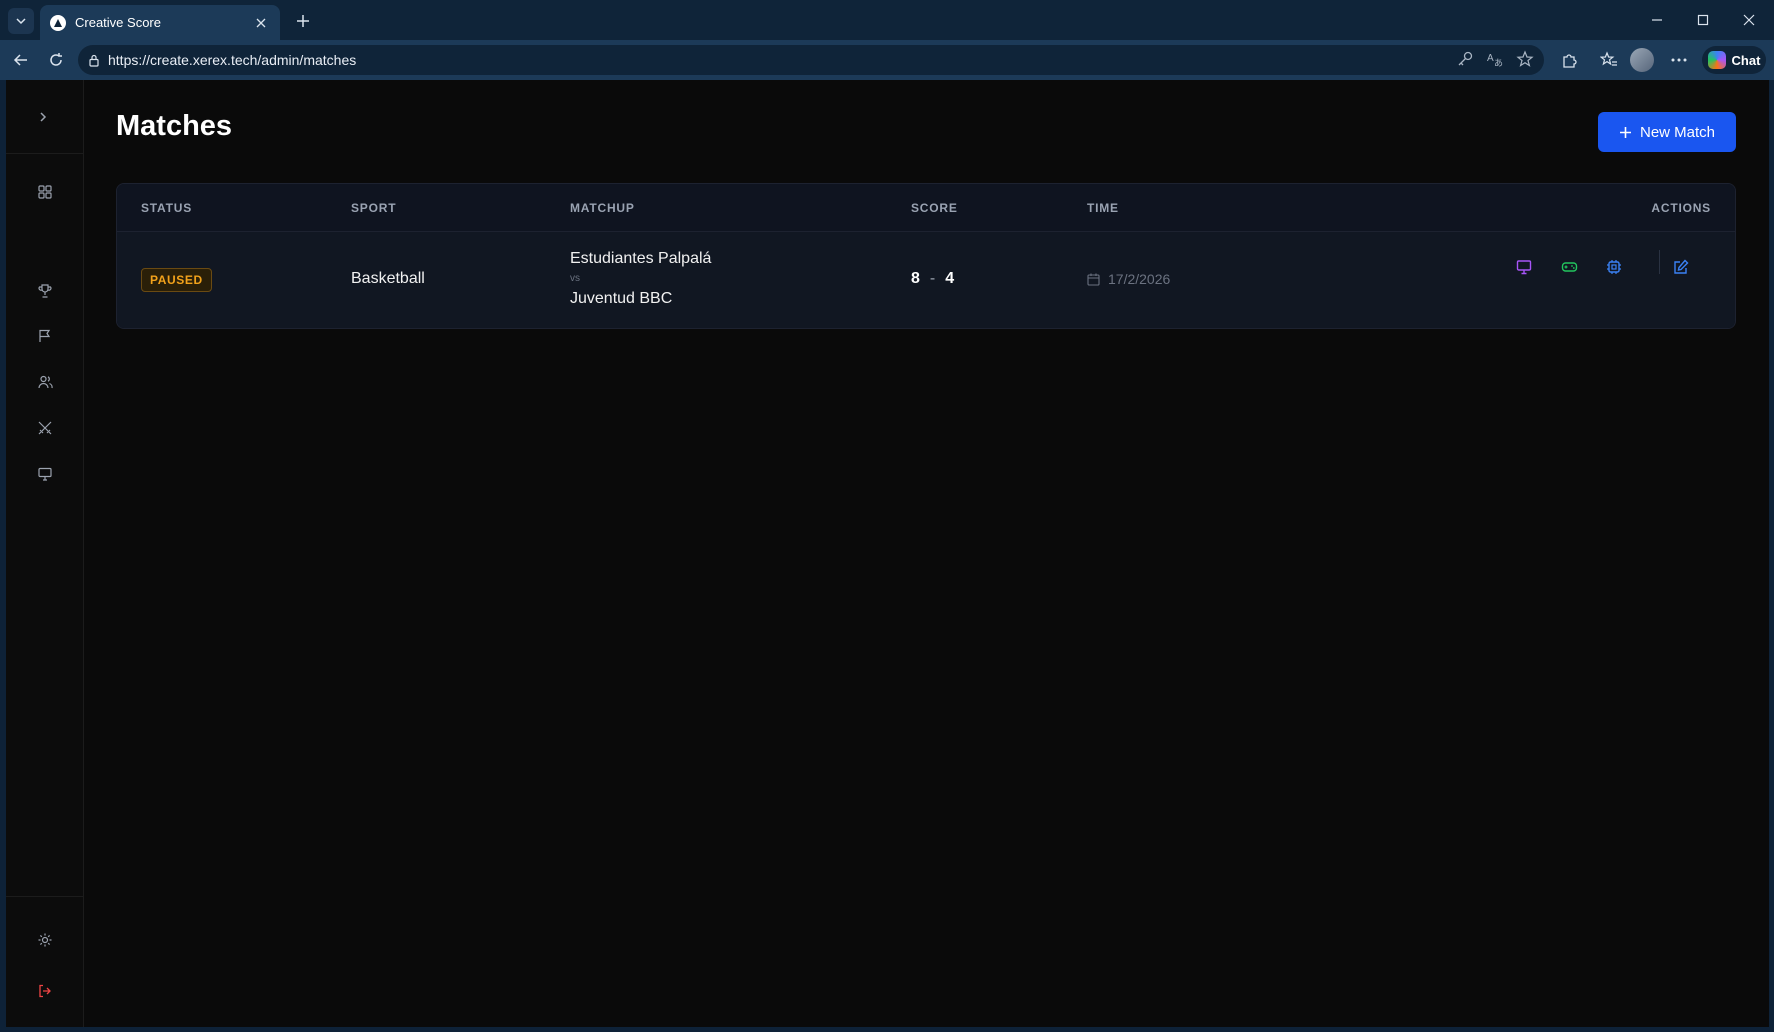 Image resolution: width=1774 pixels, height=1032 pixels. I want to click on close-window-button, so click(1749, 20).